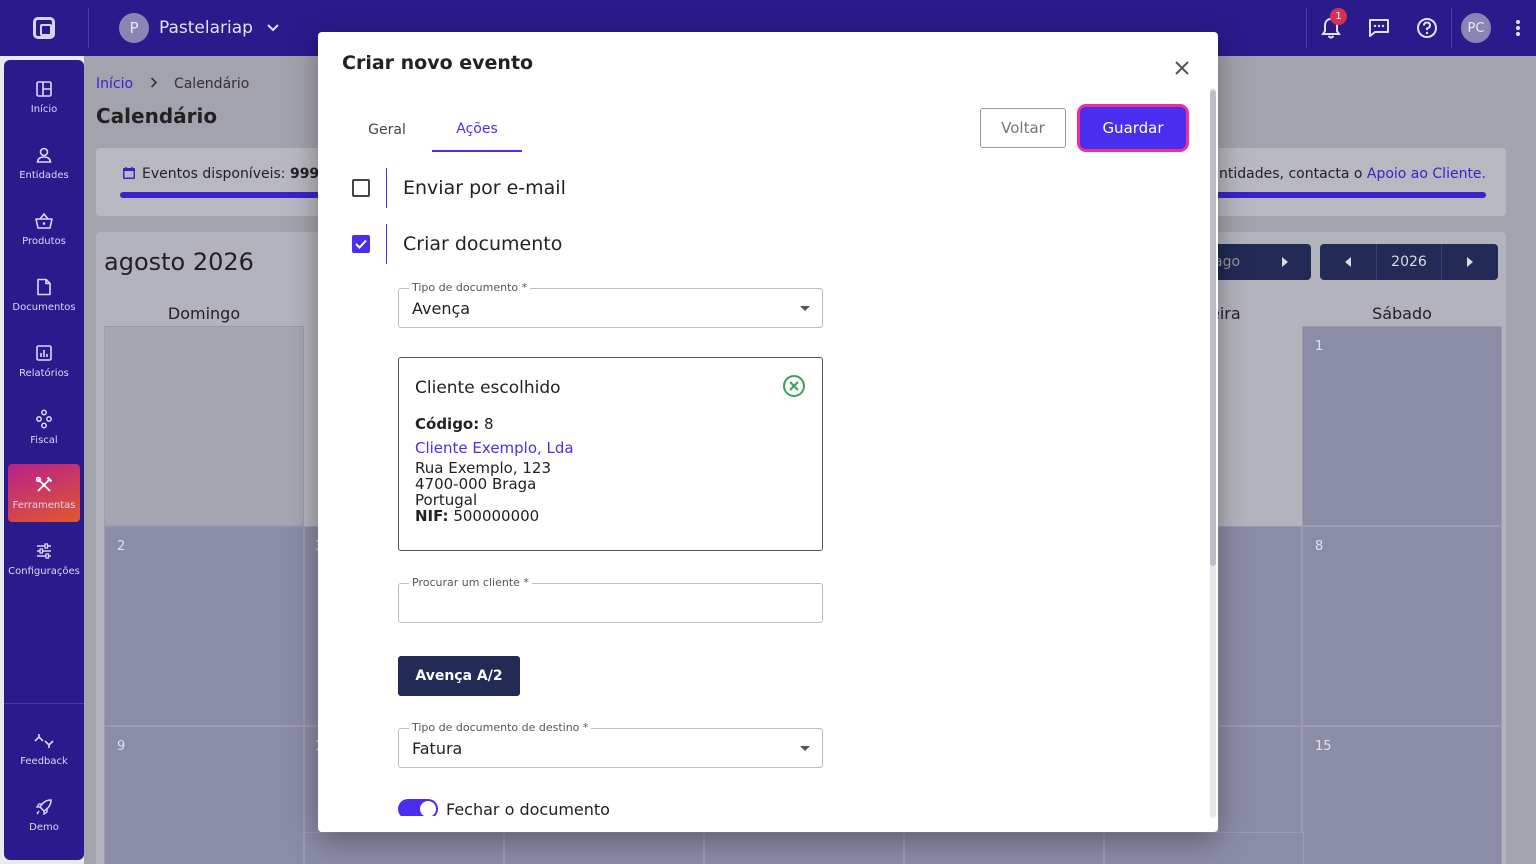  I want to click on year-next-button, so click(1470, 262).